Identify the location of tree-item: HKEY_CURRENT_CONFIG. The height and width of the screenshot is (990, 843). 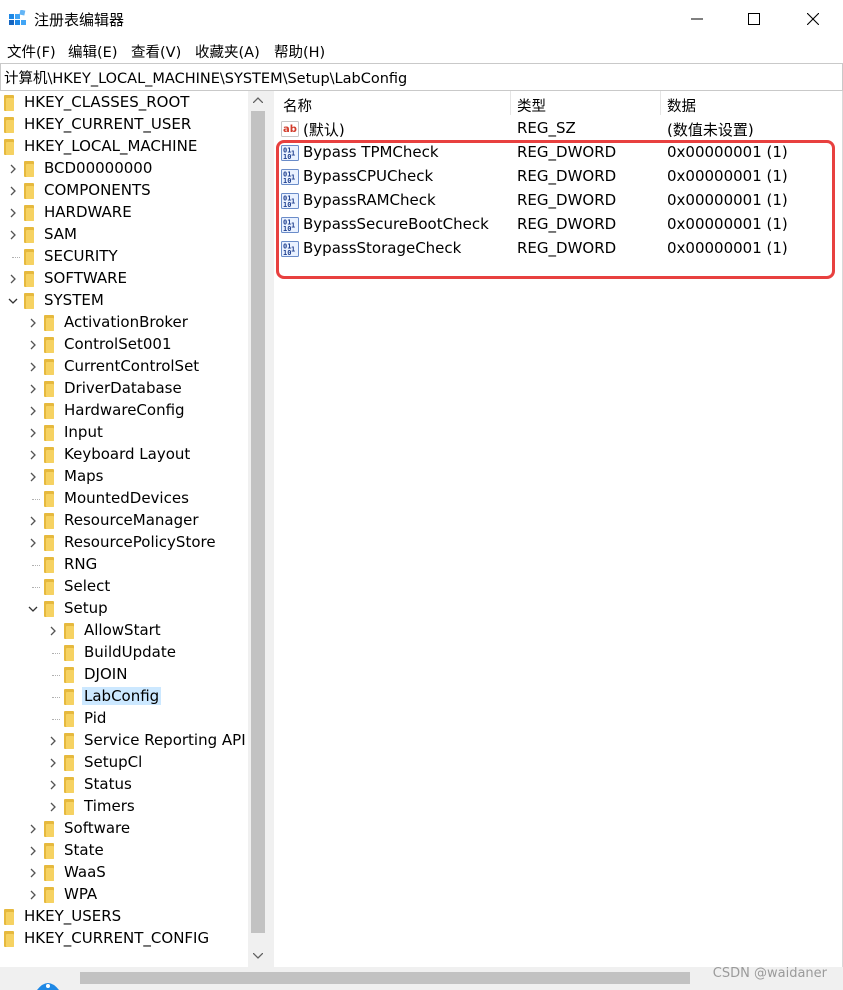
(124, 939).